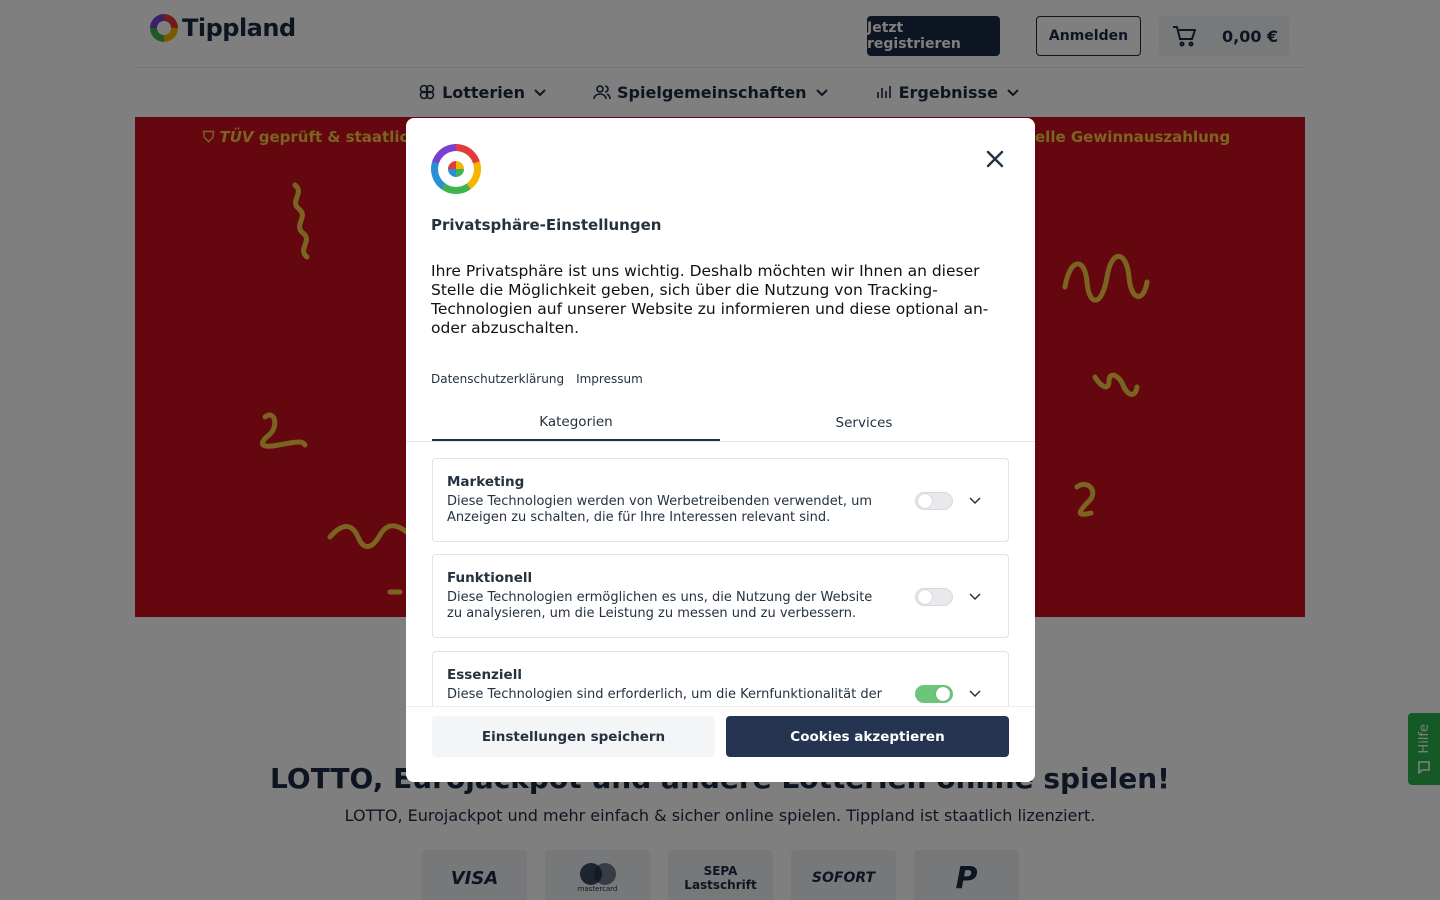 Image resolution: width=1440 pixels, height=900 pixels. I want to click on privacy-policy-link: Datenschutzerklärung, so click(497, 379).